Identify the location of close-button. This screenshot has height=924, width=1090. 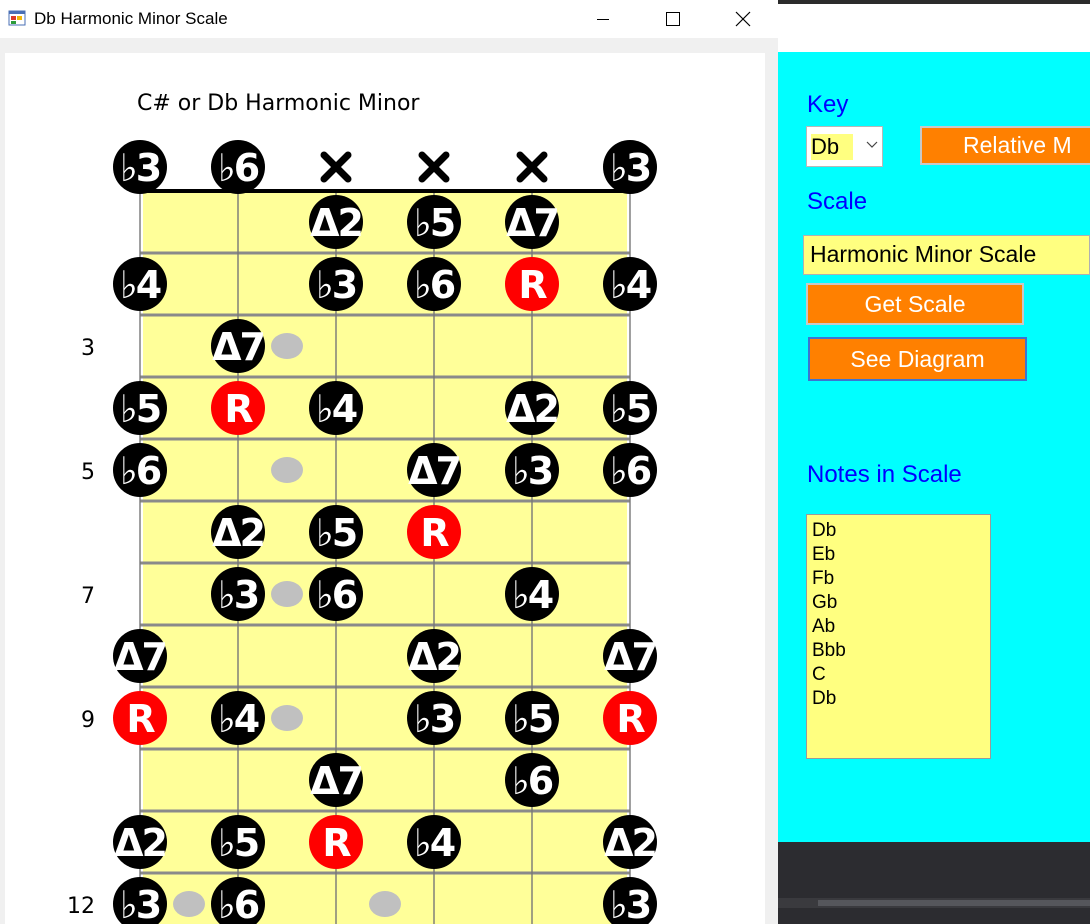
(743, 19).